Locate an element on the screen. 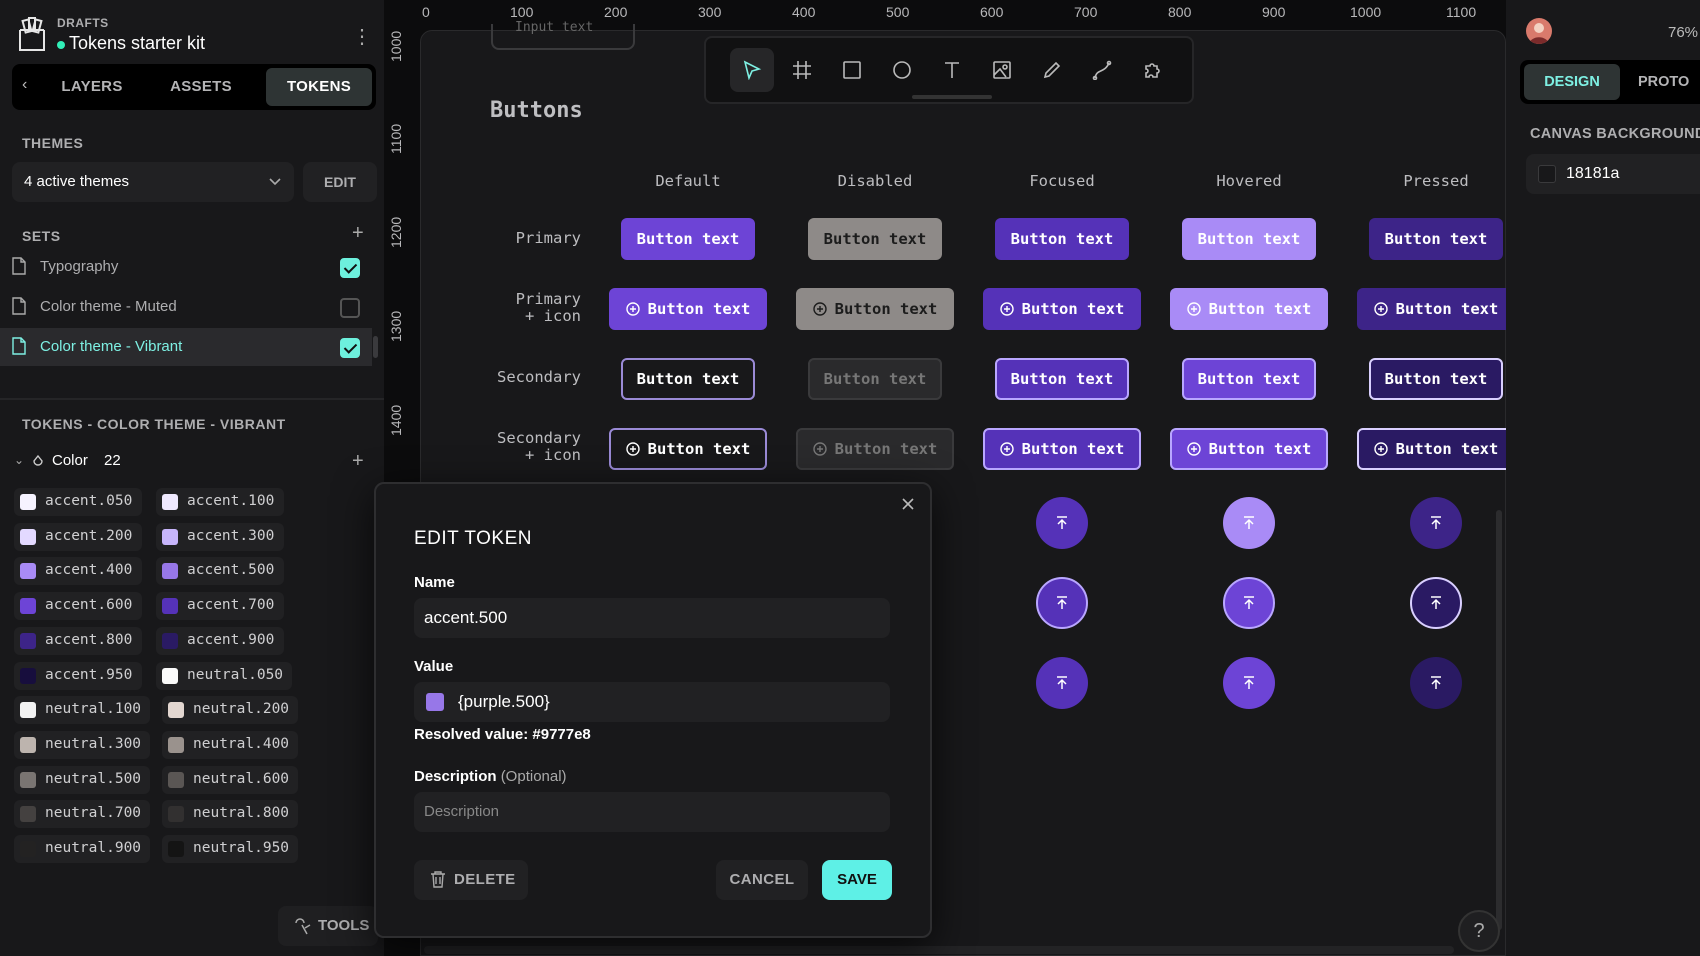 Image resolution: width=1700 pixels, height=956 pixels. plugins-tool is located at coordinates (1152, 70).